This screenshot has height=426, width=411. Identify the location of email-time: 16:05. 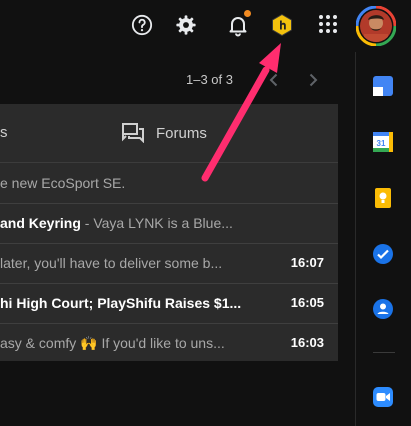
(307, 302).